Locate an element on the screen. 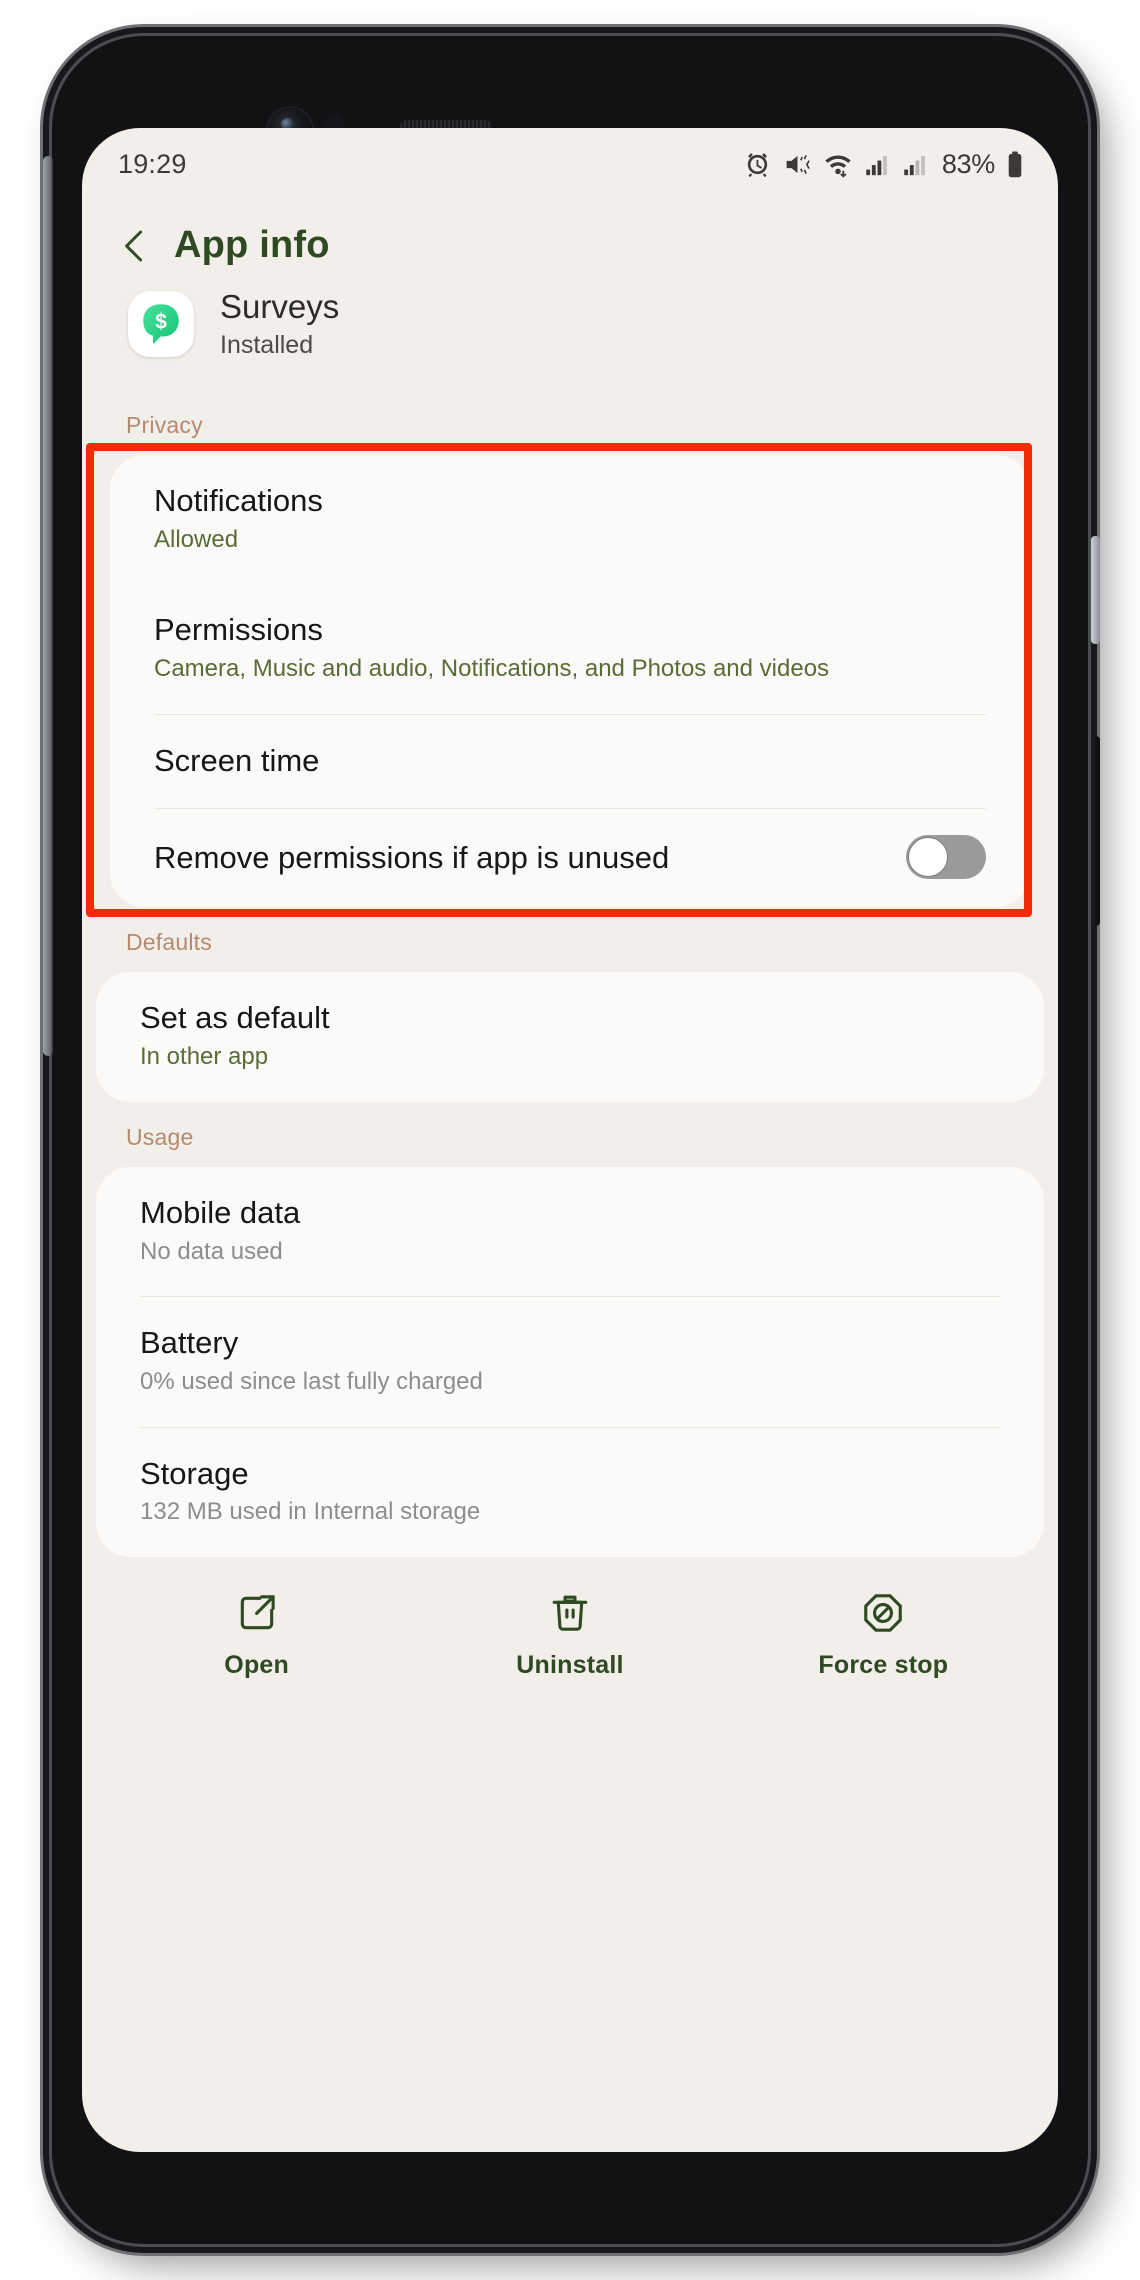 This screenshot has width=1140, height=2280. row-remove-permissions: Remove permissions if app is unused is located at coordinates (570, 858).